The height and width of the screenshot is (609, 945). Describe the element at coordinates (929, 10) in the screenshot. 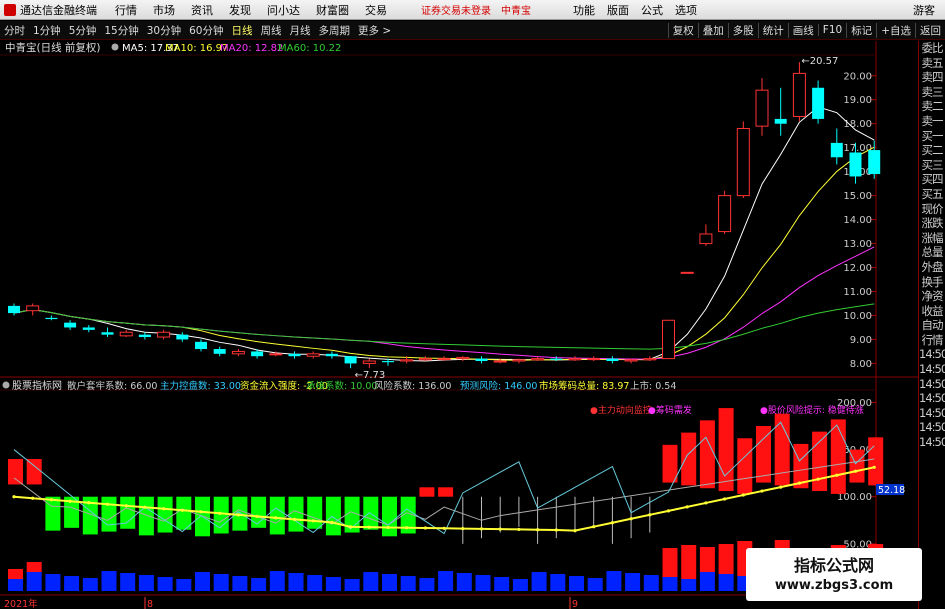

I see `guest-user: 游客` at that location.